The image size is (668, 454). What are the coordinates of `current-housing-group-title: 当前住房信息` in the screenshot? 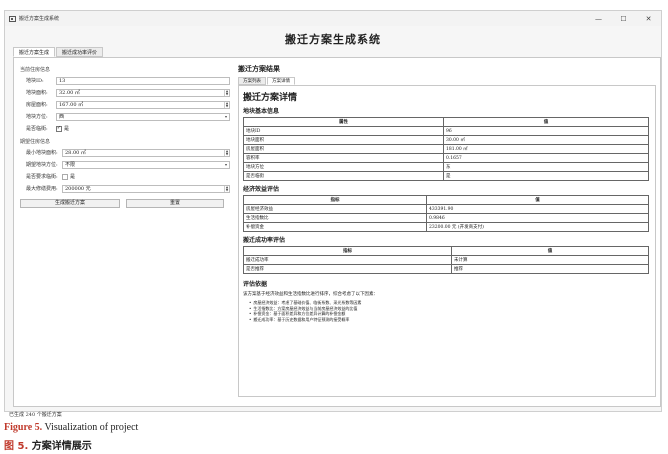 It's located at (35, 70).